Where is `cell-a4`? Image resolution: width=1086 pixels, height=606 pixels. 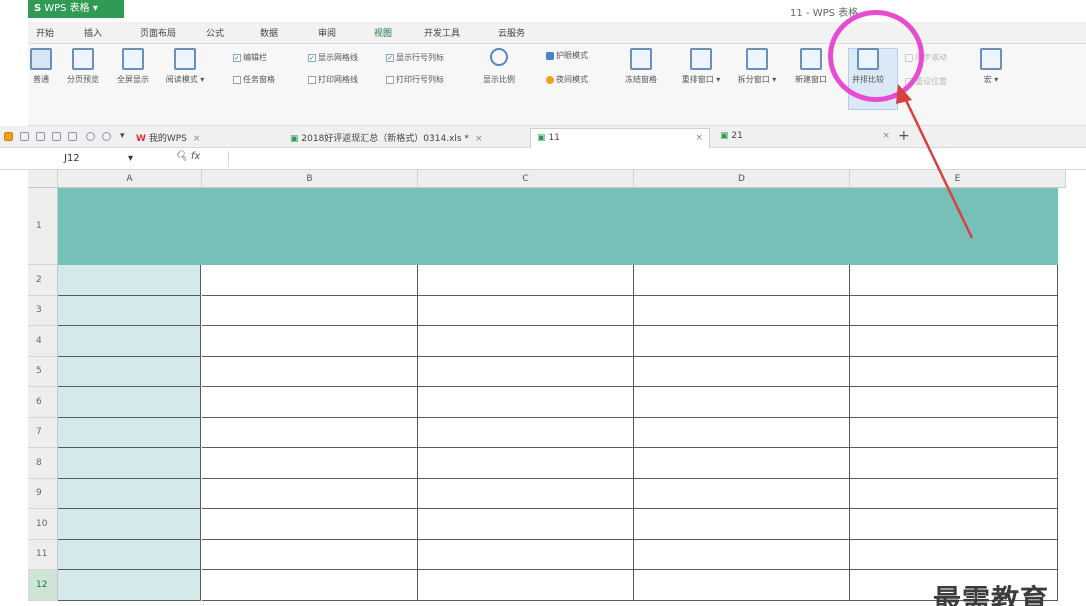 cell-a4 is located at coordinates (129, 341).